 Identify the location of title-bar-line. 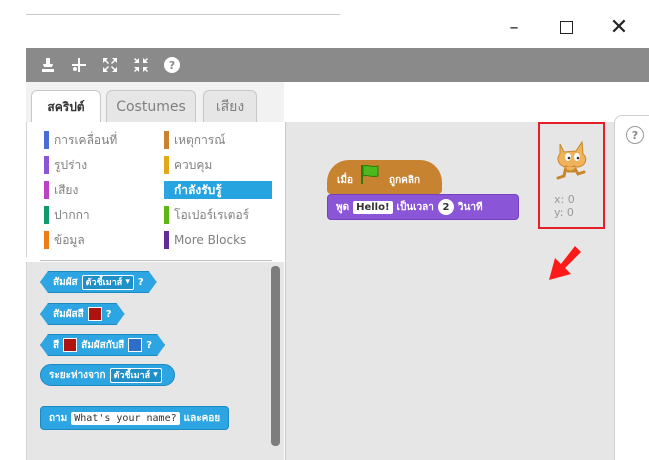
(183, 14).